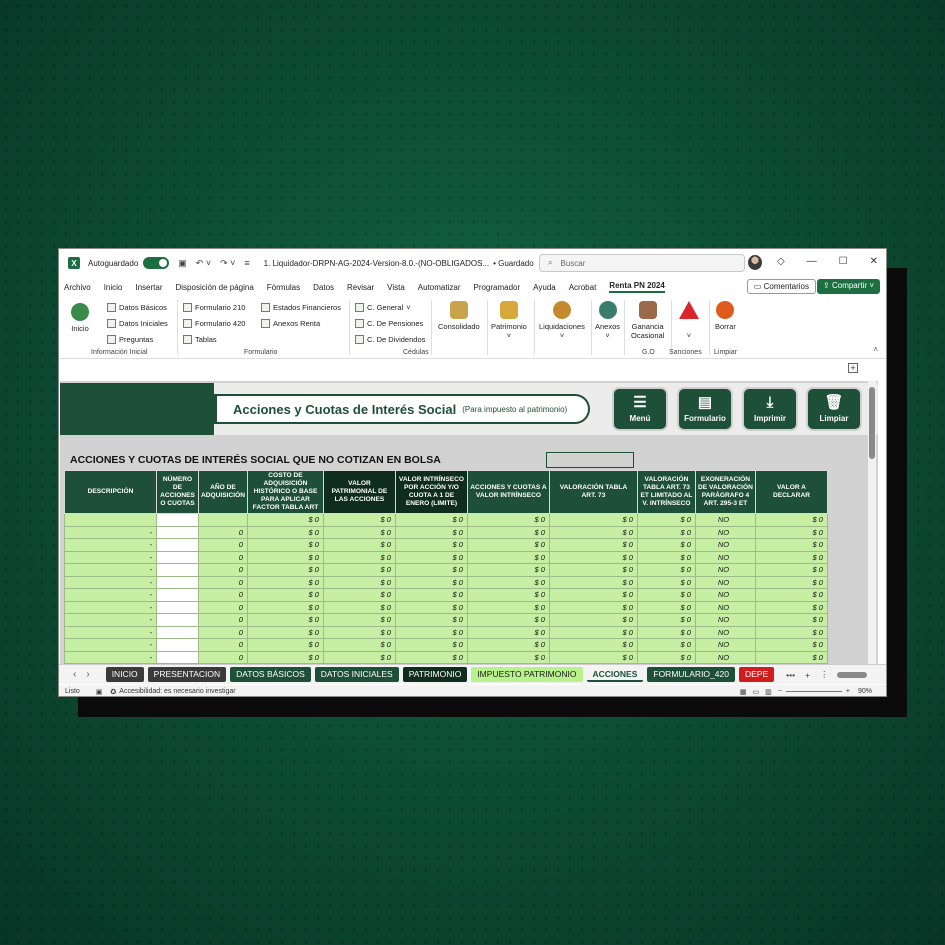 The width and height of the screenshot is (945, 945). I want to click on undo-icon: ↶ ˅, so click(203, 263).